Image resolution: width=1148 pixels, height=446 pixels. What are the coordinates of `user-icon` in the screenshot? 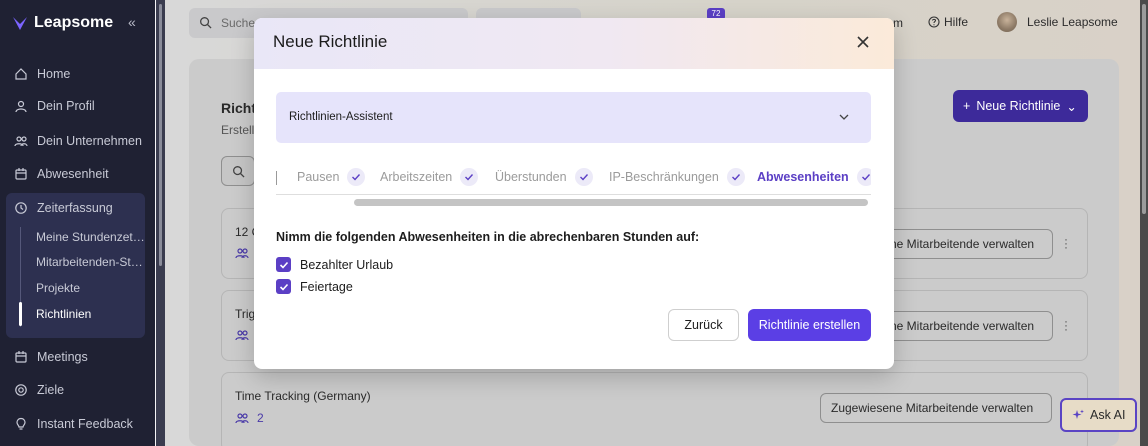 It's located at (21, 106).